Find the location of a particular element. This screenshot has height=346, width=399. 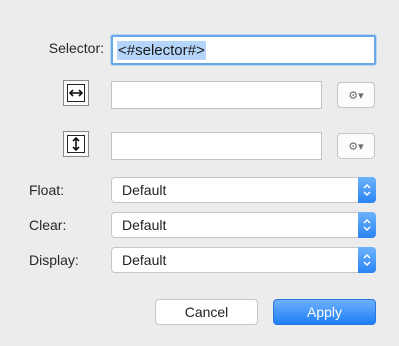

width-icon-box is located at coordinates (76, 93).